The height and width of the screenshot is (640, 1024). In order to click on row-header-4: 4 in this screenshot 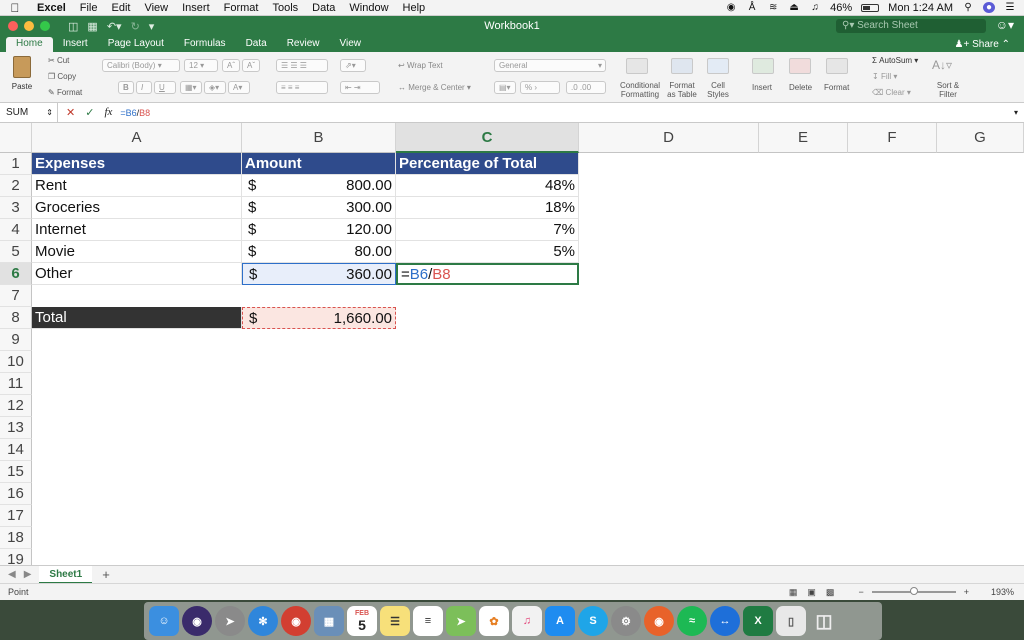, I will do `click(16, 230)`.